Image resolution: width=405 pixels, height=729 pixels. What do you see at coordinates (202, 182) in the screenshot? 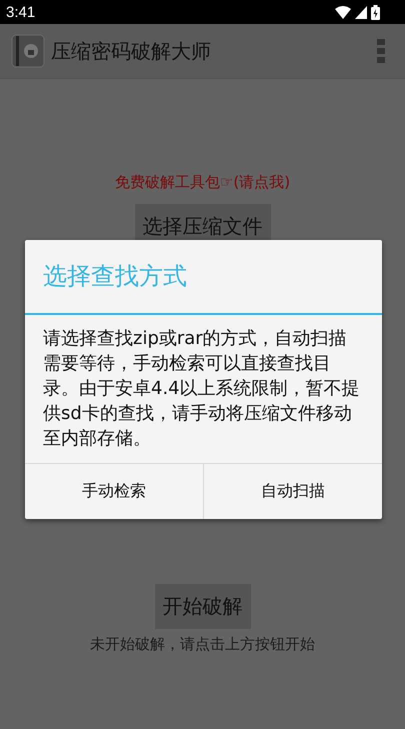
I see `promo-link: 免费破解工具包☞(请点我)` at bounding box center [202, 182].